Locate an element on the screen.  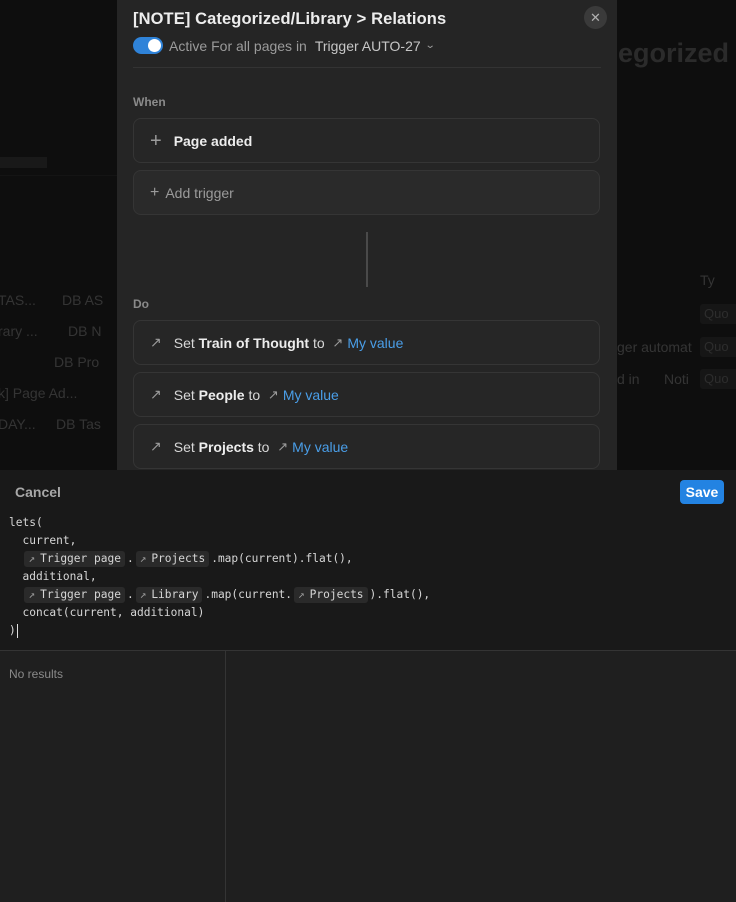
code-line: concat(current, additional) is located at coordinates (219, 613).